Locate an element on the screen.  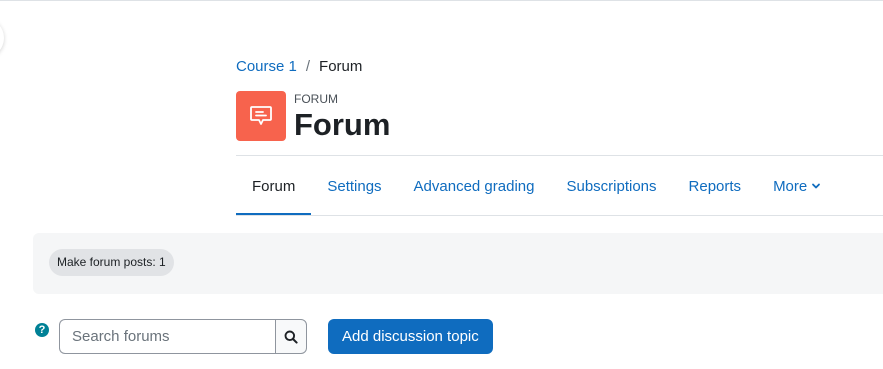
search-forums-group is located at coordinates (183, 336).